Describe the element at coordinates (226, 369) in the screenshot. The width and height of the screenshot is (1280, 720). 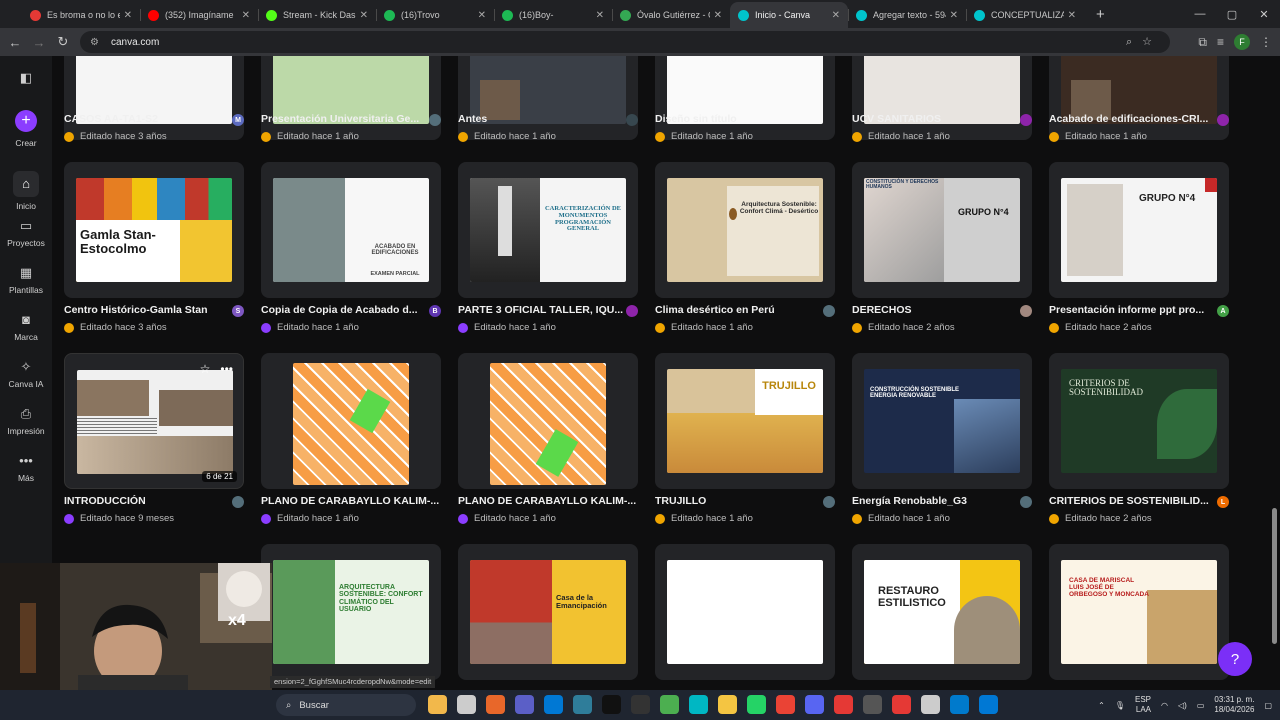
I see `more-options-icon: •••` at that location.